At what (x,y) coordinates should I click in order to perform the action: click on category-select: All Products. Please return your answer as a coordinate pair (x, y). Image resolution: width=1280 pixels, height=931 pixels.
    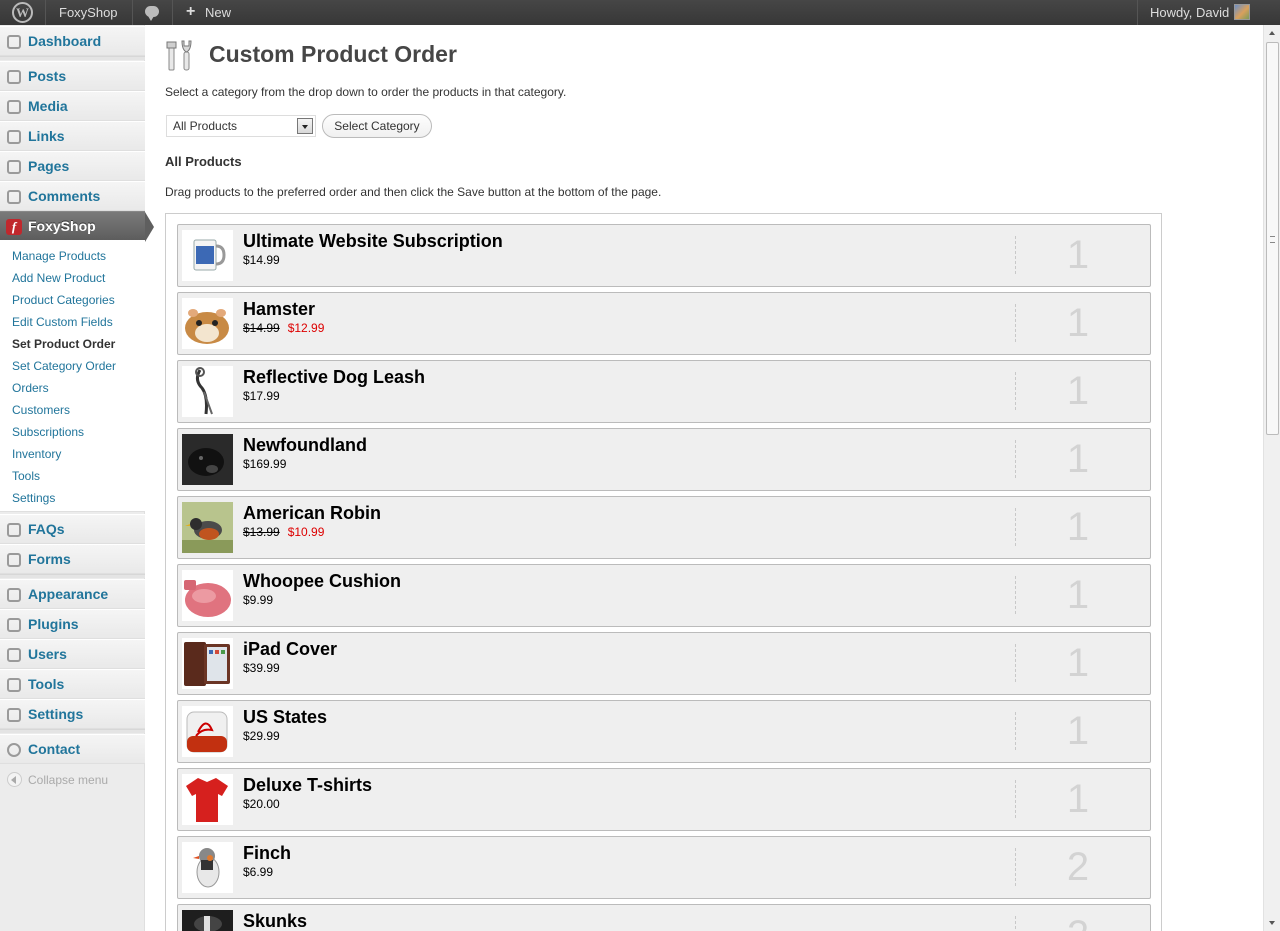
    Looking at the image, I should click on (241, 126).